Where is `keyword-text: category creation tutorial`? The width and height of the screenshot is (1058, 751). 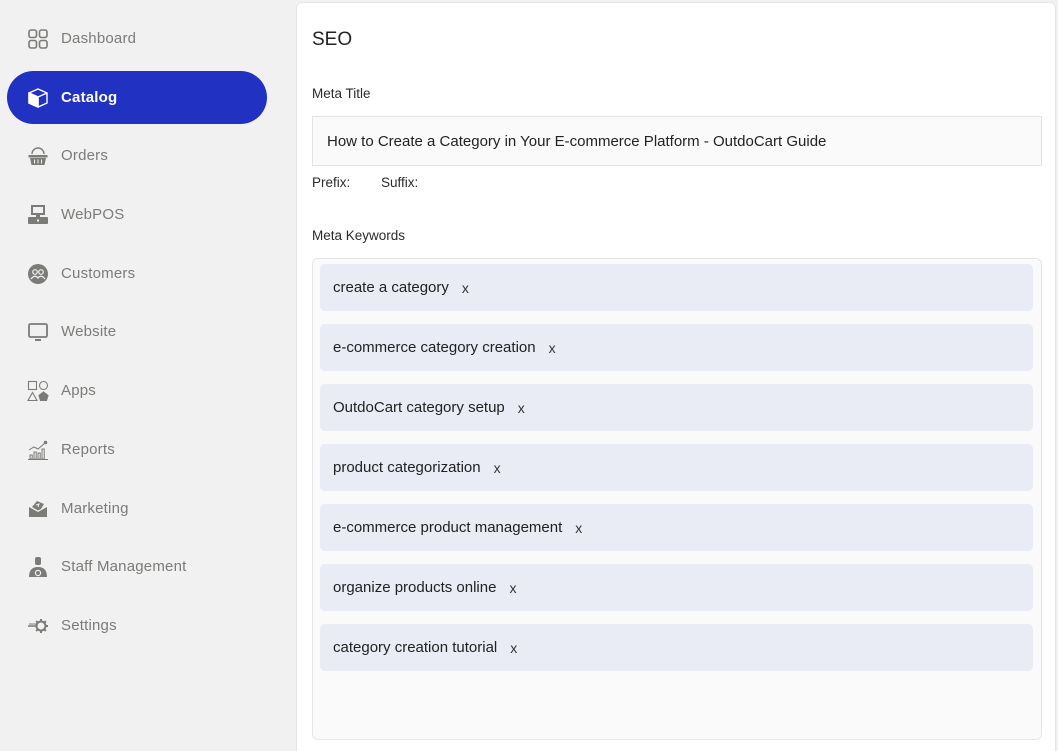
keyword-text: category creation tutorial is located at coordinates (415, 647).